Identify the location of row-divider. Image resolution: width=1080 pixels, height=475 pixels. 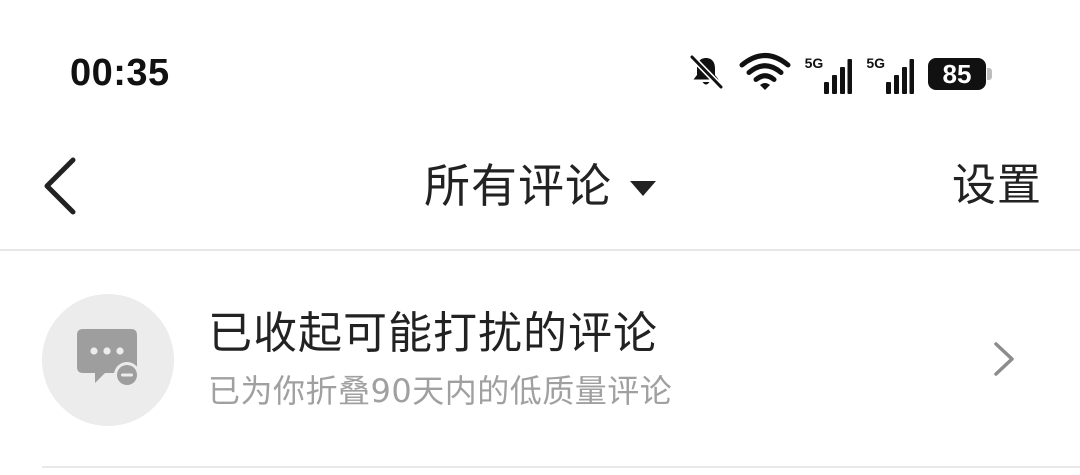
(561, 467).